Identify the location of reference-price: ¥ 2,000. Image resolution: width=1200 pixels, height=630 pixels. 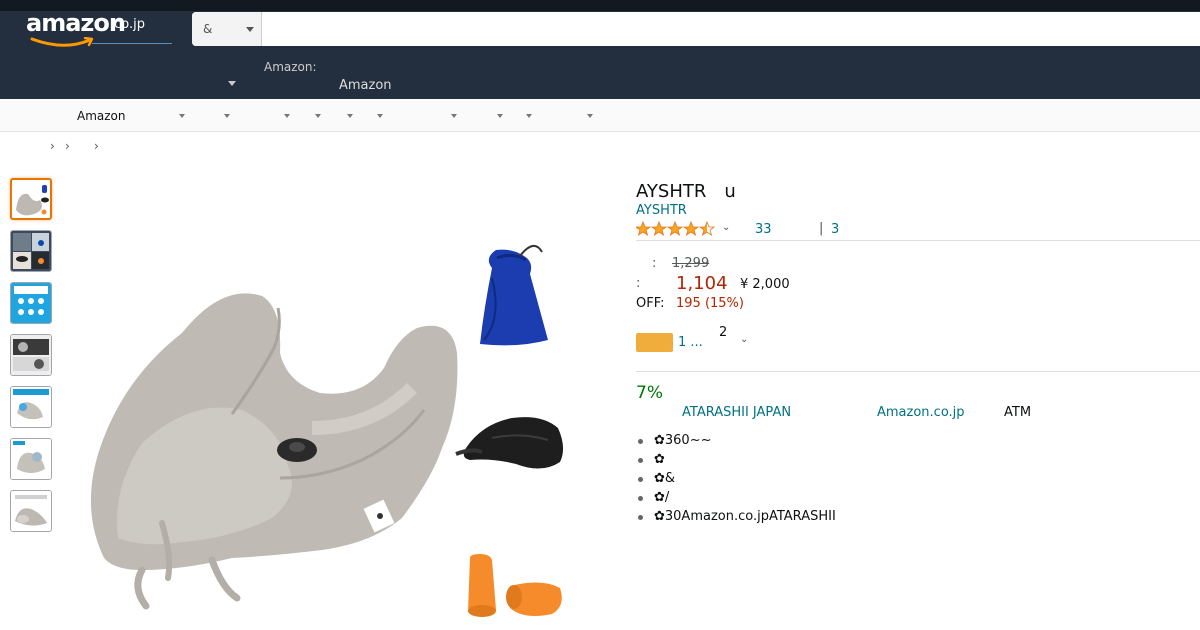
(765, 284).